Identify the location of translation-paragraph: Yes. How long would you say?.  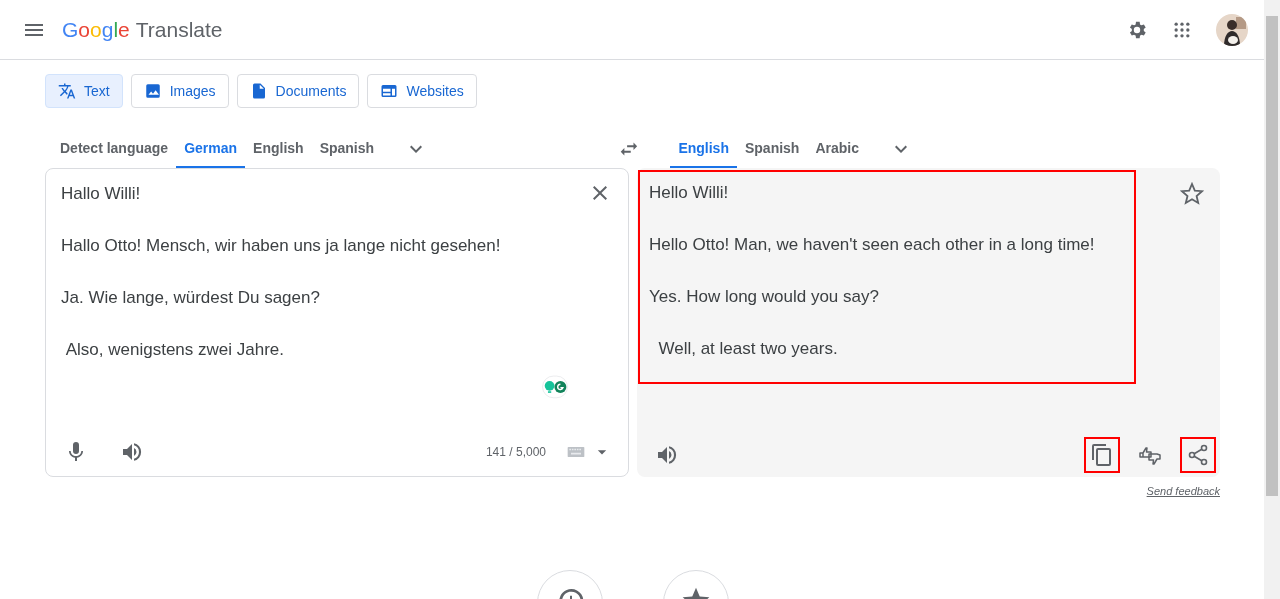
(764, 297).